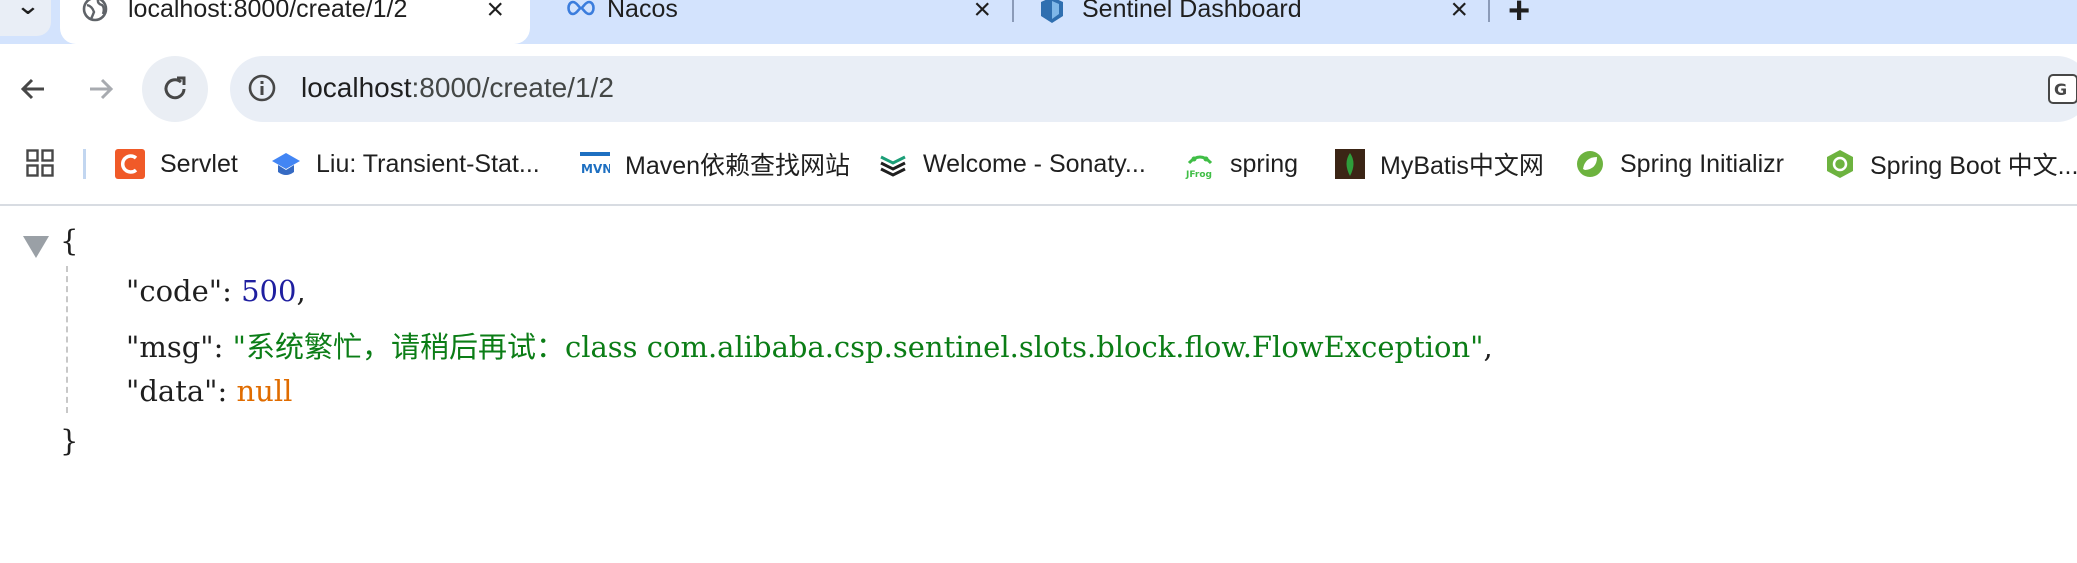 The image size is (2077, 563). I want to click on jfrog-icon: JFrog, so click(1199, 167).